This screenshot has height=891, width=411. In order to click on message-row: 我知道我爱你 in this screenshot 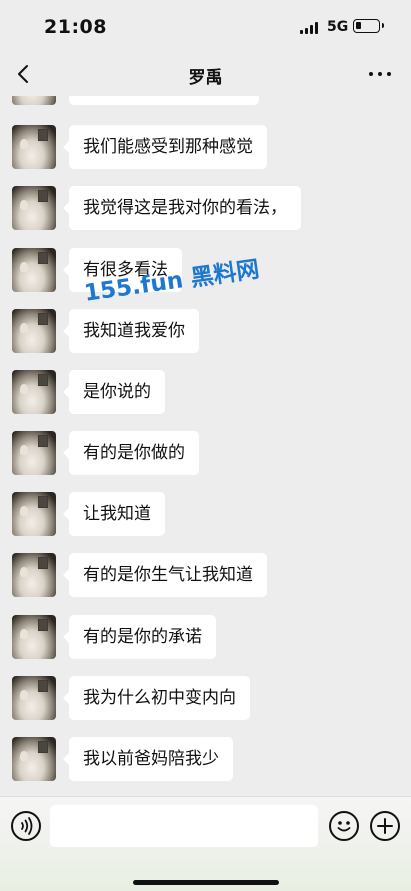, I will do `click(205, 332)`.